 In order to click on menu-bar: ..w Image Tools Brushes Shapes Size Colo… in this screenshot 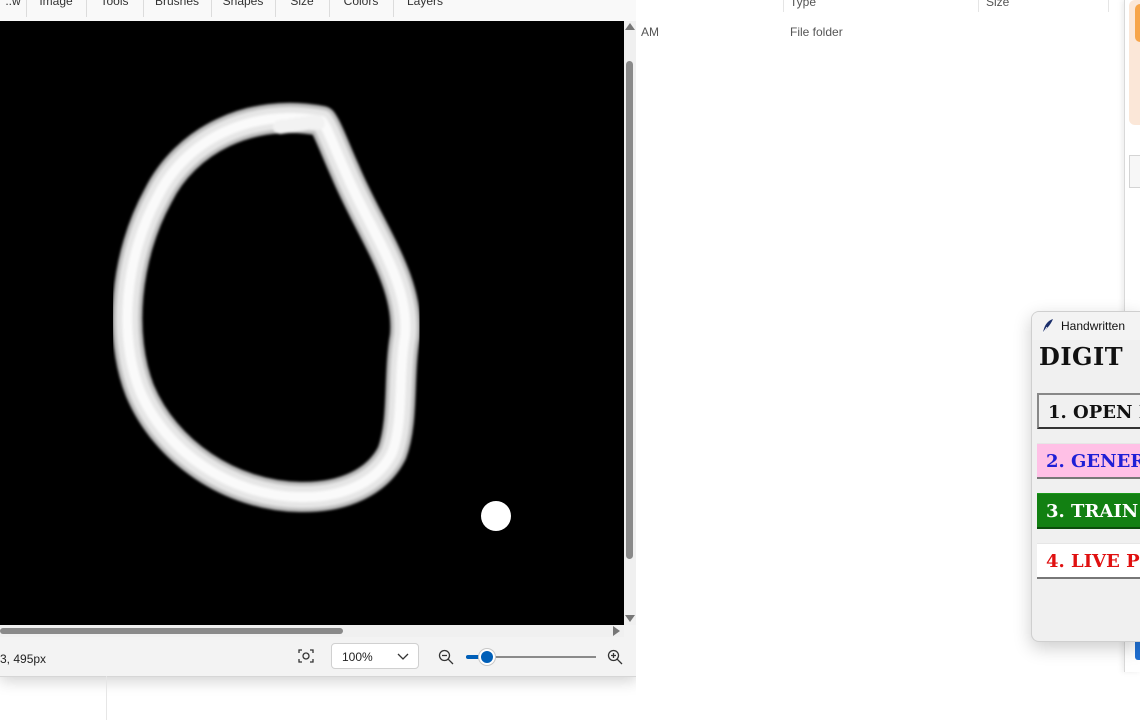, I will do `click(318, 10)`.